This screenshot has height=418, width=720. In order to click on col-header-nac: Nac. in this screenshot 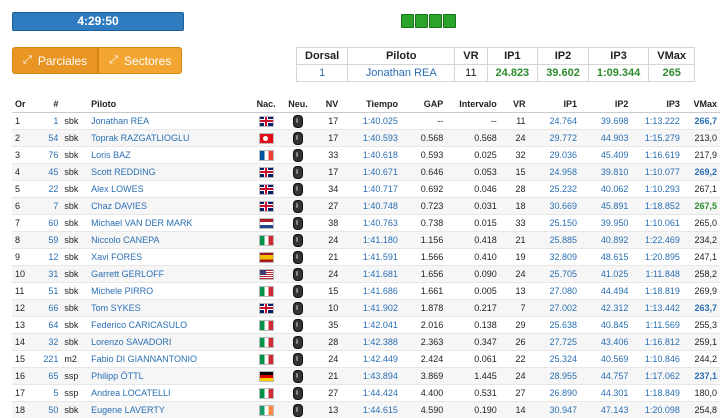, I will do `click(266, 104)`.